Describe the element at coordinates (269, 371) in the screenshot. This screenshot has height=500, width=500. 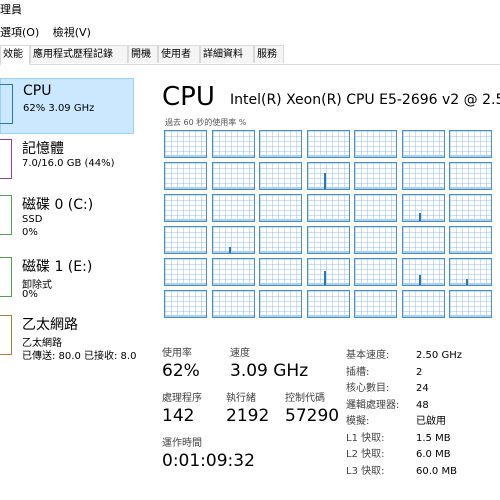
I see `stat-value: 3.09 GHz` at that location.